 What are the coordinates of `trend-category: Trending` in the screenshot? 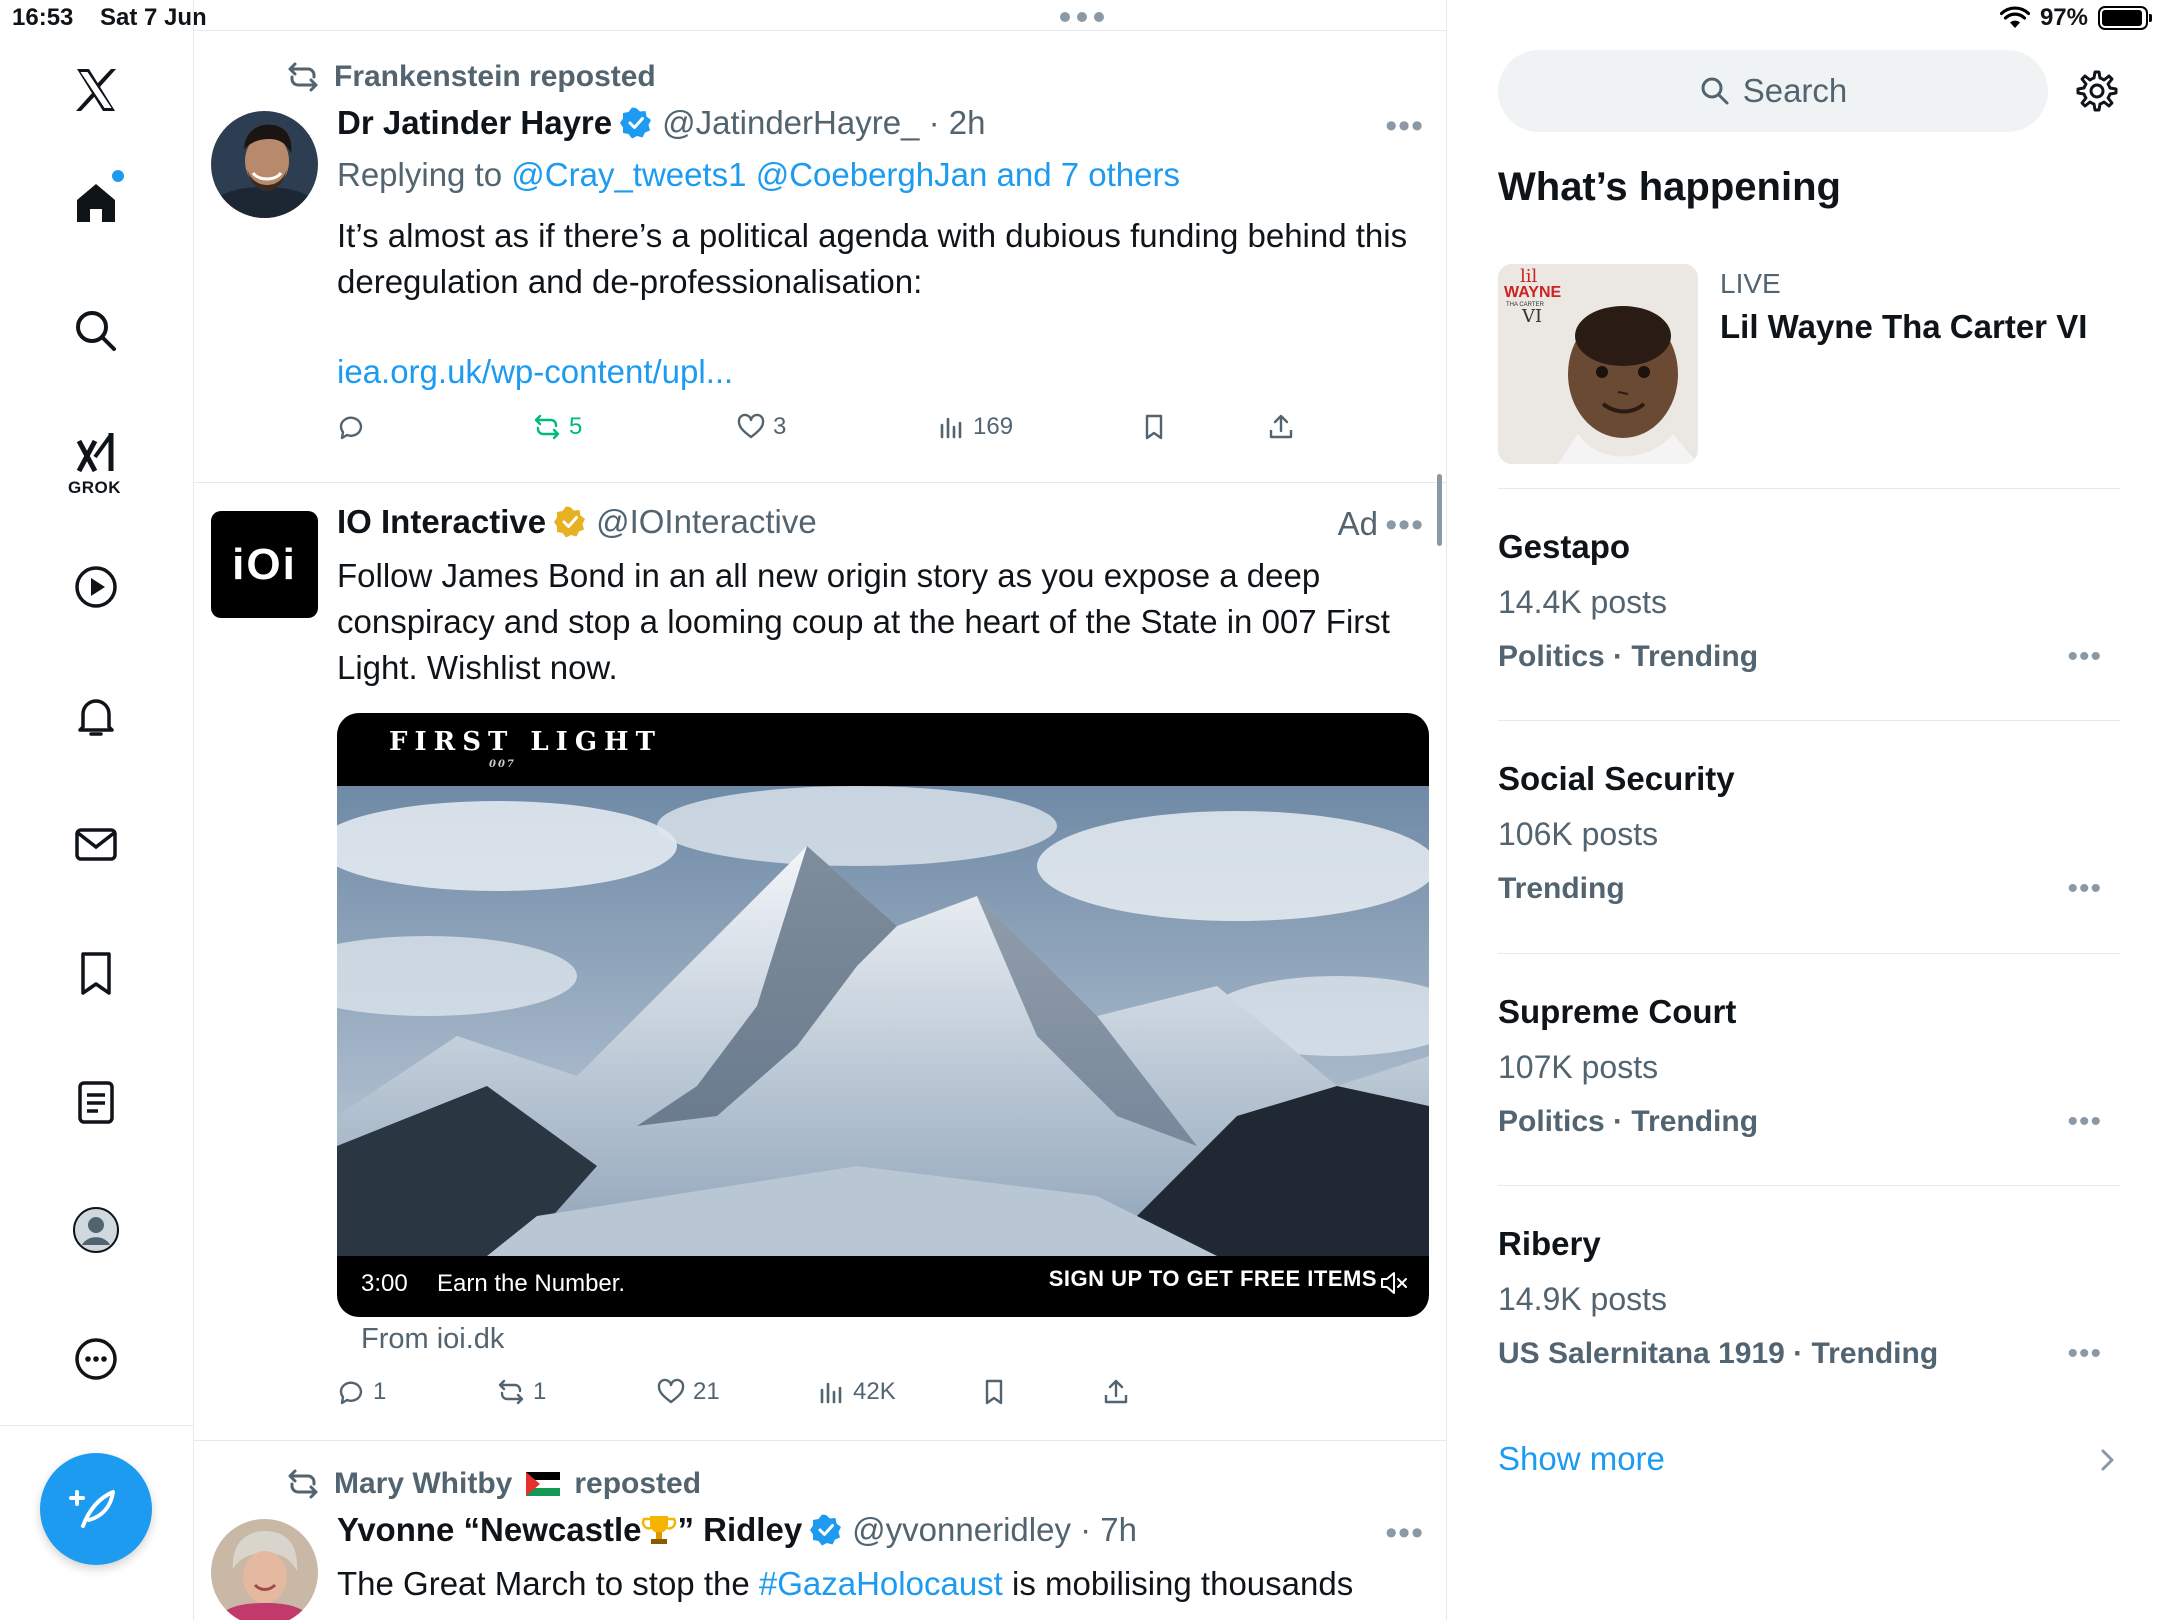 It's located at (1561, 888).